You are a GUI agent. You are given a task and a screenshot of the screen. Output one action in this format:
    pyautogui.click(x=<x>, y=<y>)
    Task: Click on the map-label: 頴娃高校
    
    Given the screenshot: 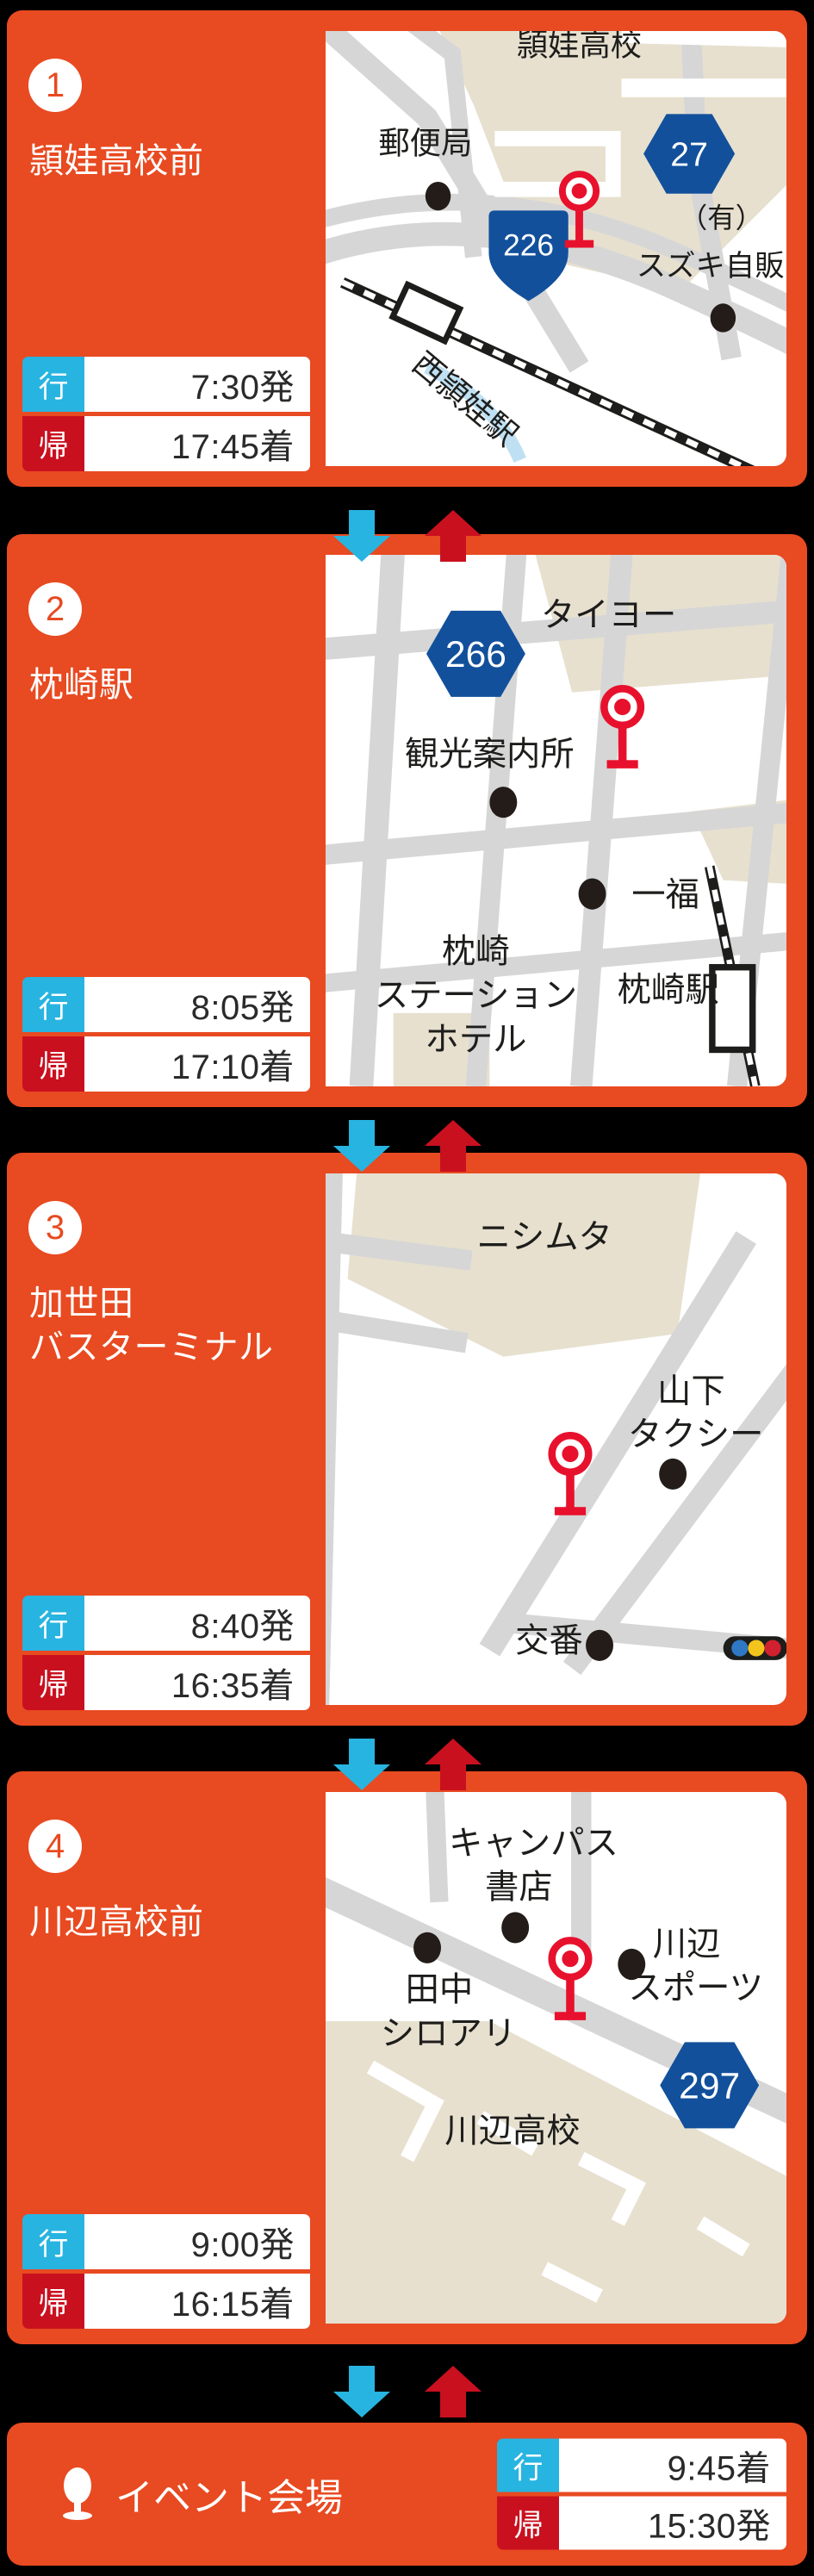 What is the action you would take?
    pyautogui.click(x=579, y=47)
    